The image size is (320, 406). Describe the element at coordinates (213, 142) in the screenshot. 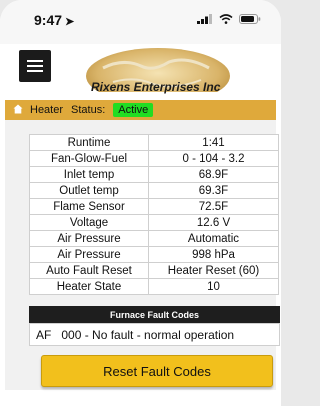

I see `reading-value: 1:41` at that location.